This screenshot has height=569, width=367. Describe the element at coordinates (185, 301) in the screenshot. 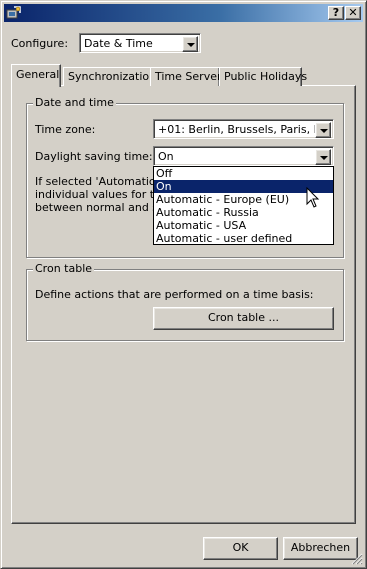

I see `cron-group: Cron table` at that location.